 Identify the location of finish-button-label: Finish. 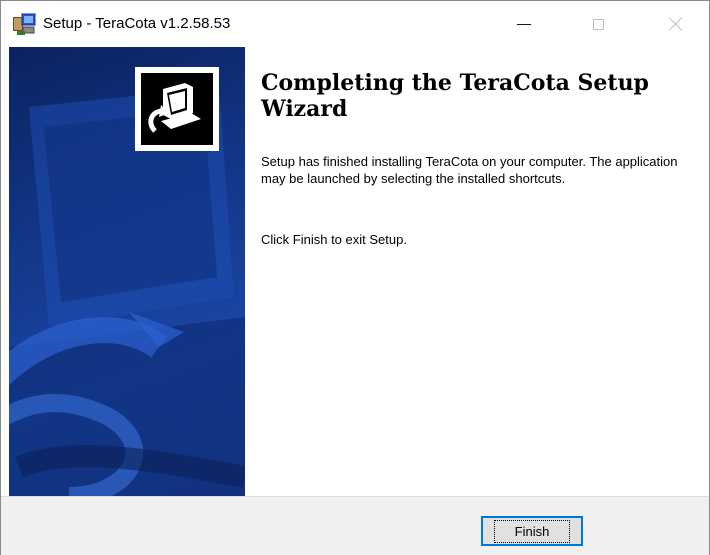
(532, 531).